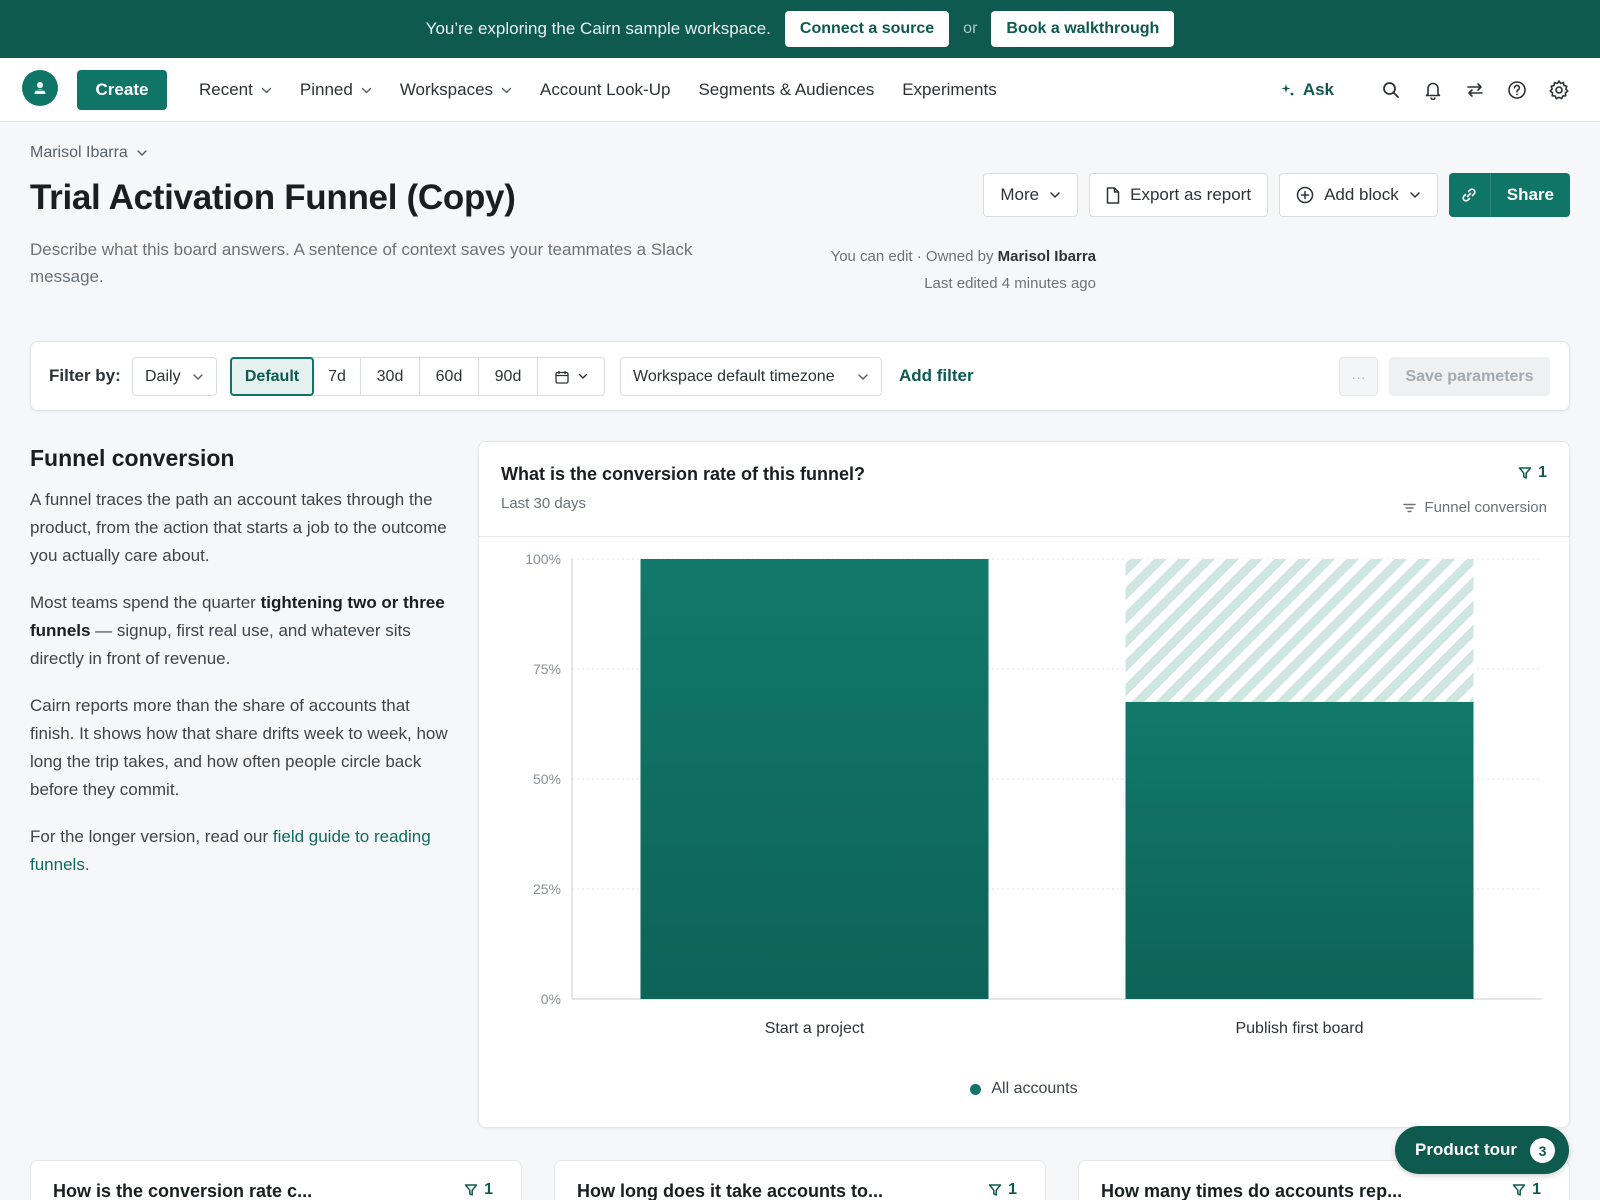 This screenshot has height=1200, width=1600. I want to click on nav-item-segments-audiences: Segments & Audiences, so click(786, 90).